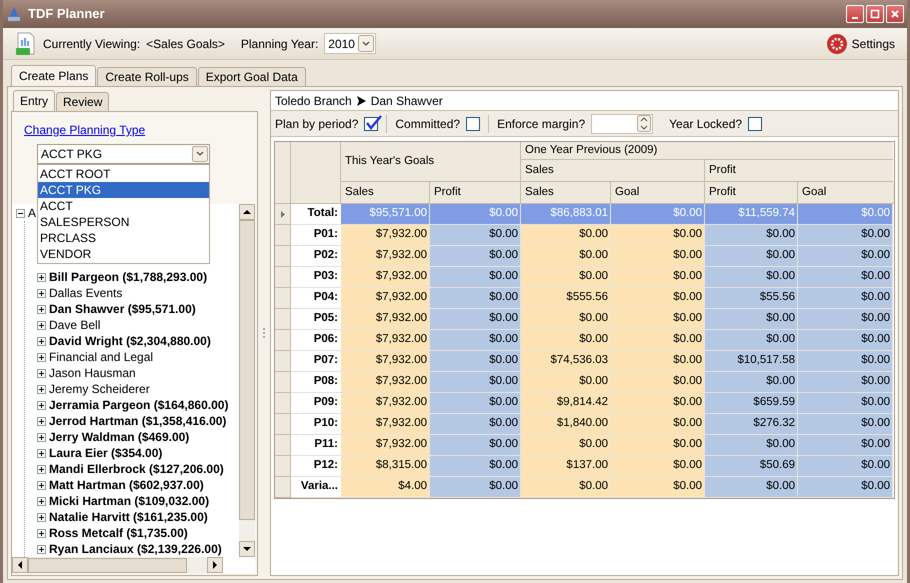  Describe the element at coordinates (566, 424) in the screenshot. I see `table-cell: $1,840.00` at that location.